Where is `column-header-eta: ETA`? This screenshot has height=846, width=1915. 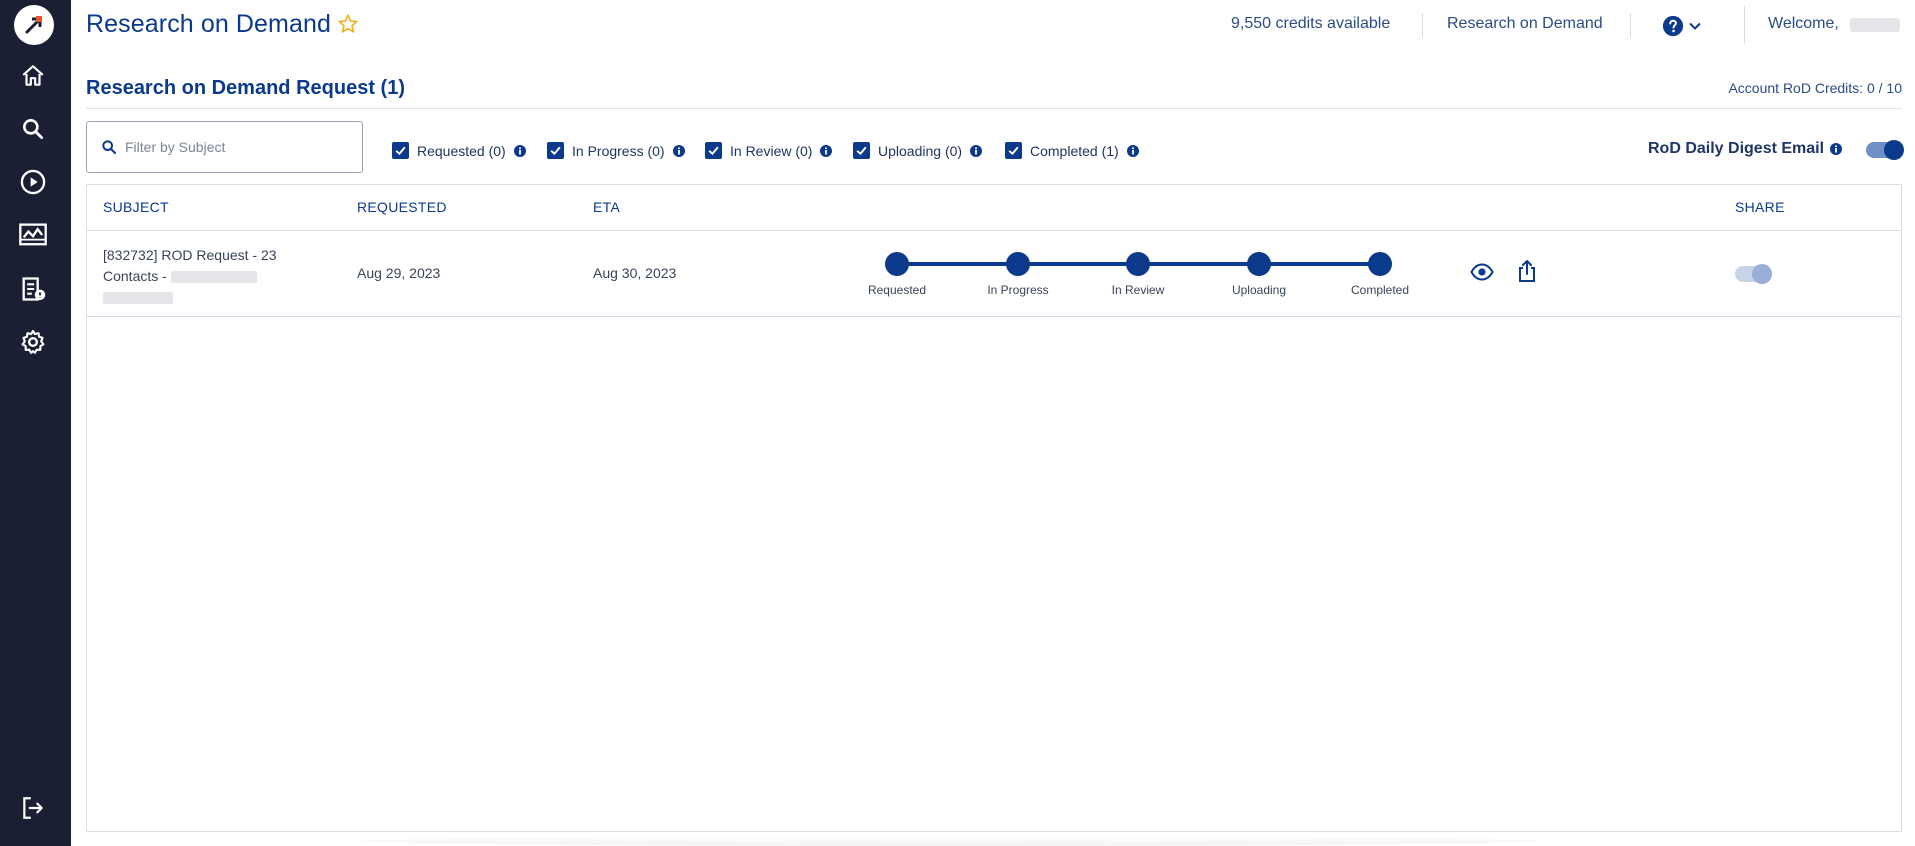
column-header-eta: ETA is located at coordinates (606, 207).